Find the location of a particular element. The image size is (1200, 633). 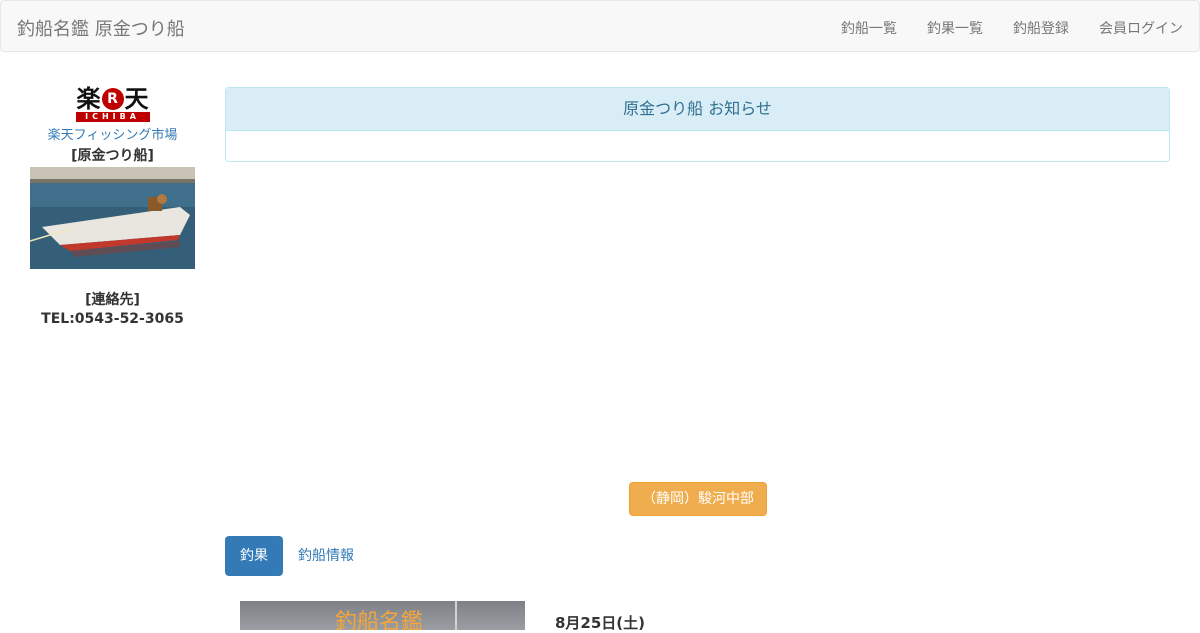

boat-photo is located at coordinates (112, 218).